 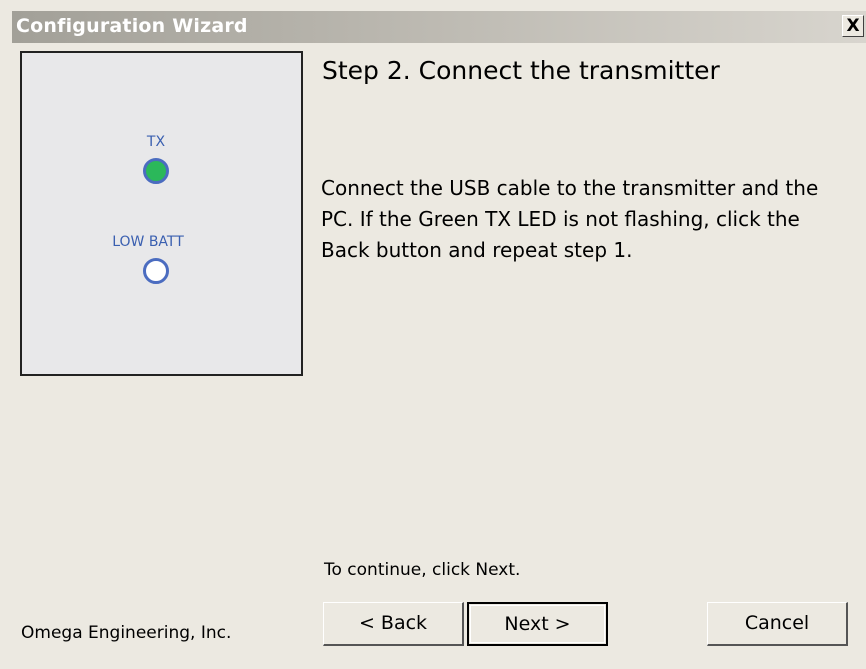 What do you see at coordinates (393, 624) in the screenshot?
I see `back-button: < Back` at bounding box center [393, 624].